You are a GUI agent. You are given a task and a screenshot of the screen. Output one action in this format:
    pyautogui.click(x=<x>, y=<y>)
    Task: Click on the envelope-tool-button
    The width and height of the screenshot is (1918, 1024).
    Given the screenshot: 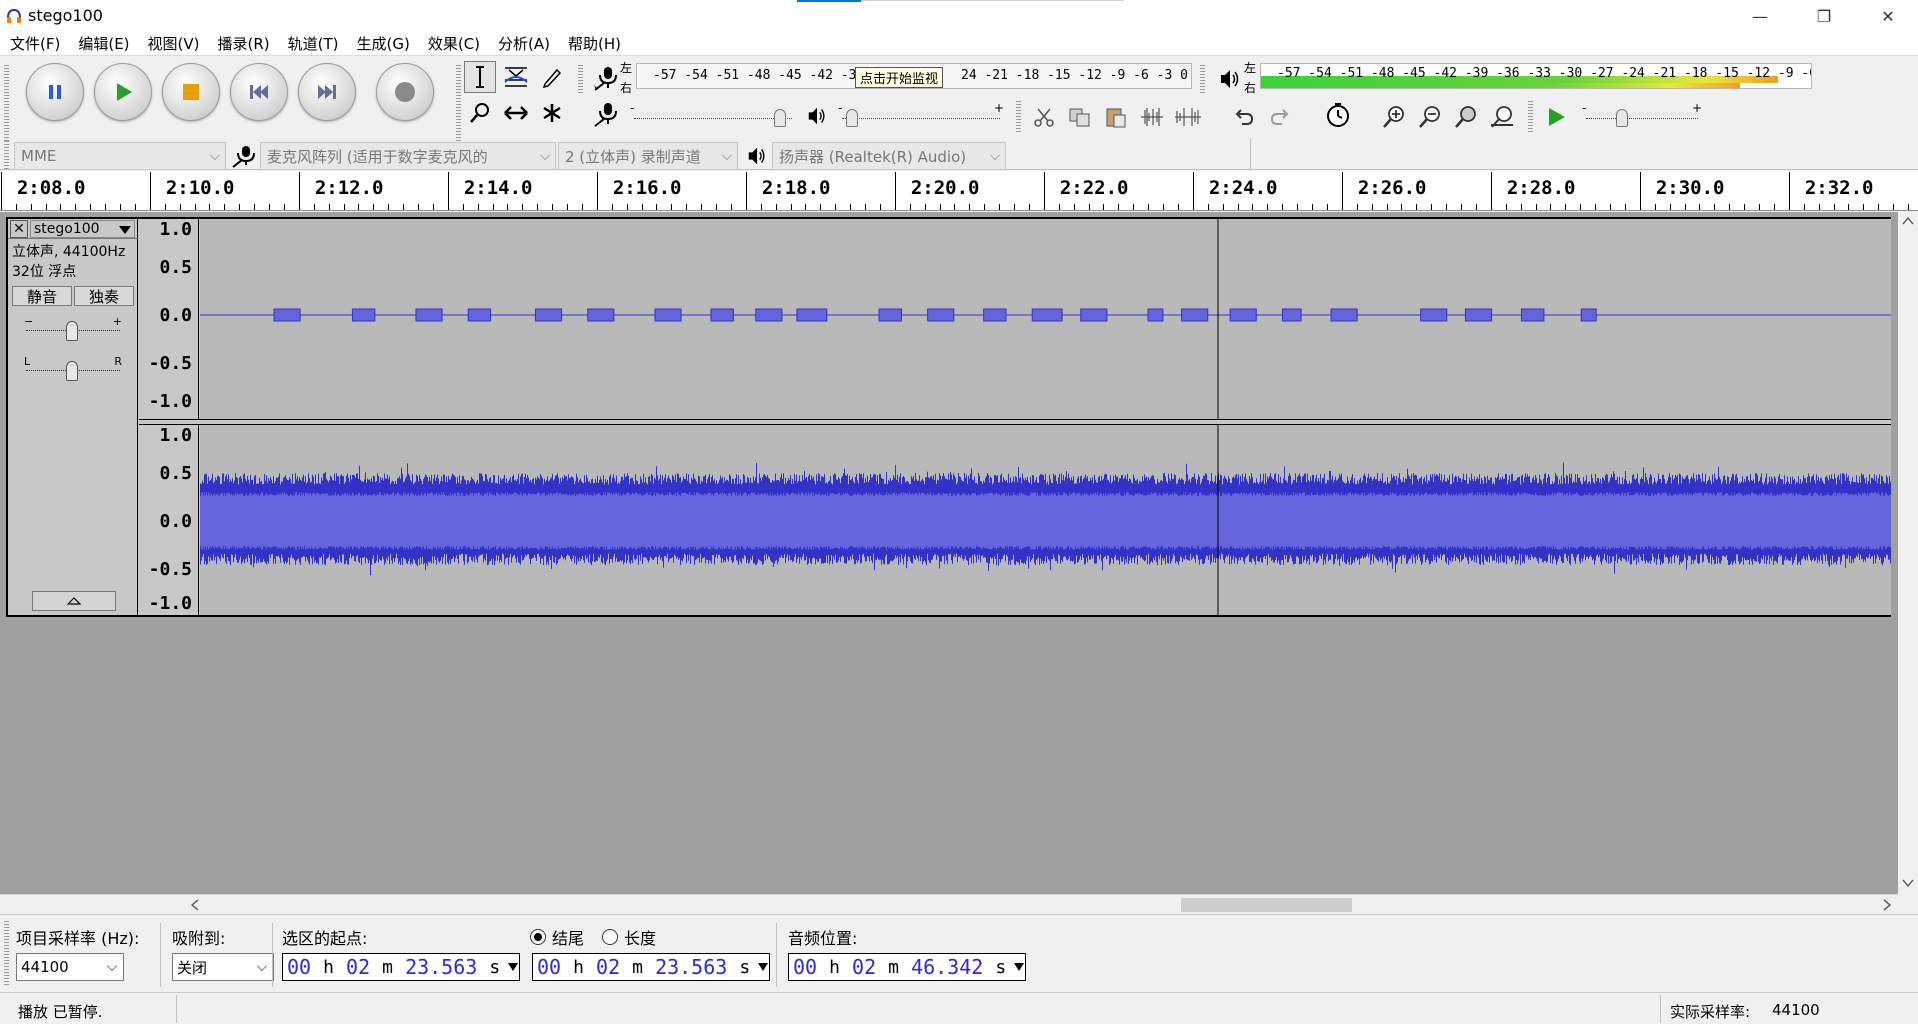 What is the action you would take?
    pyautogui.click(x=516, y=77)
    